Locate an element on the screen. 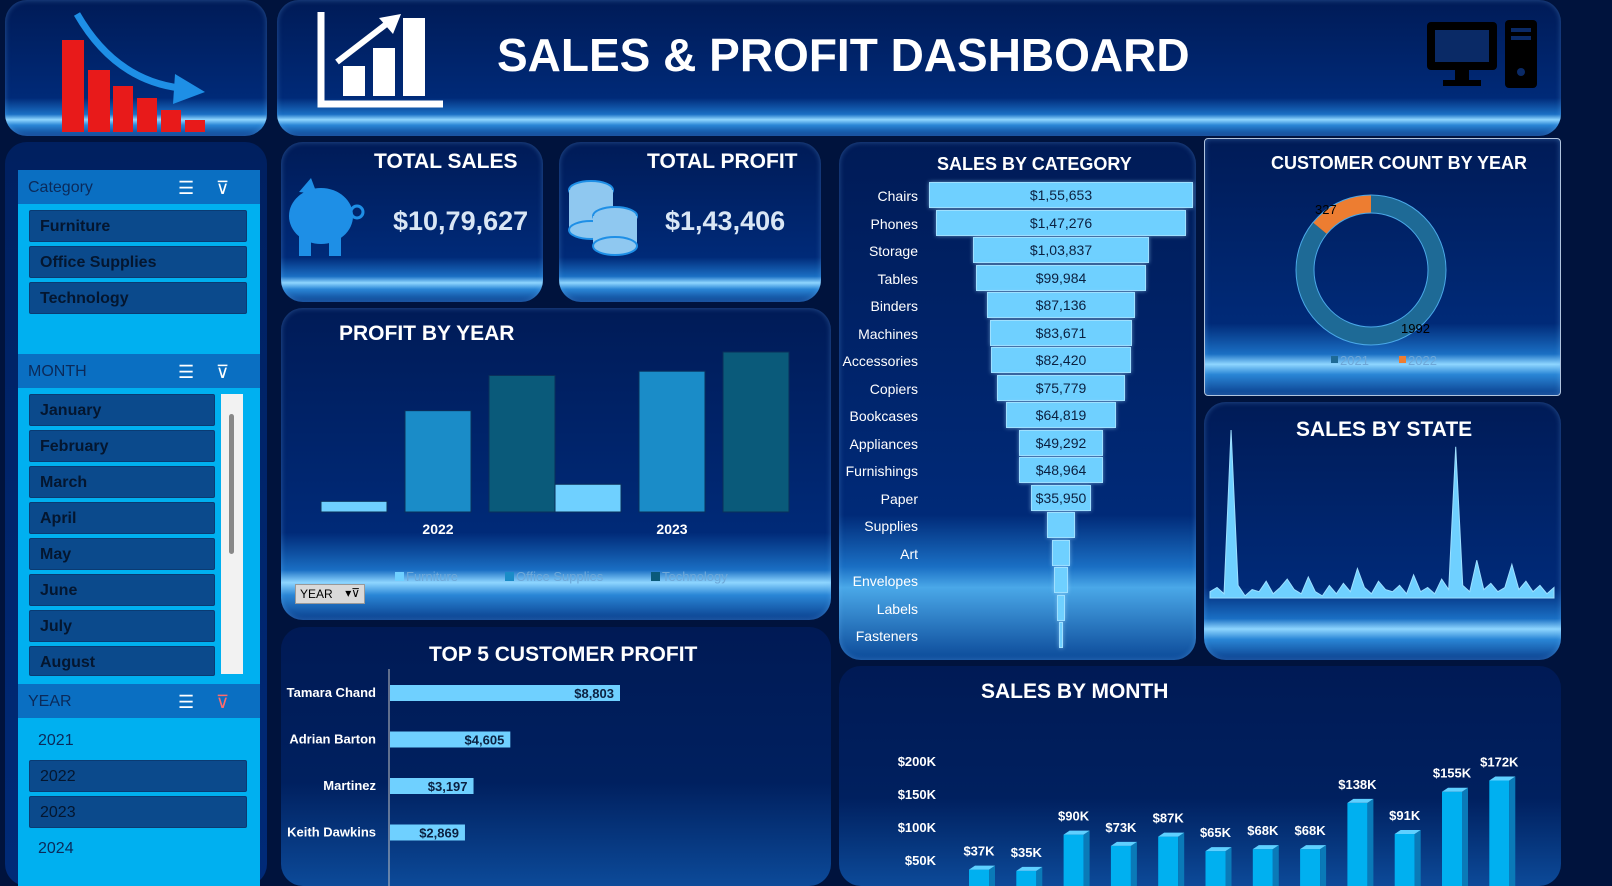 The width and height of the screenshot is (1612, 886). year-item-2022: 2022 is located at coordinates (138, 776).